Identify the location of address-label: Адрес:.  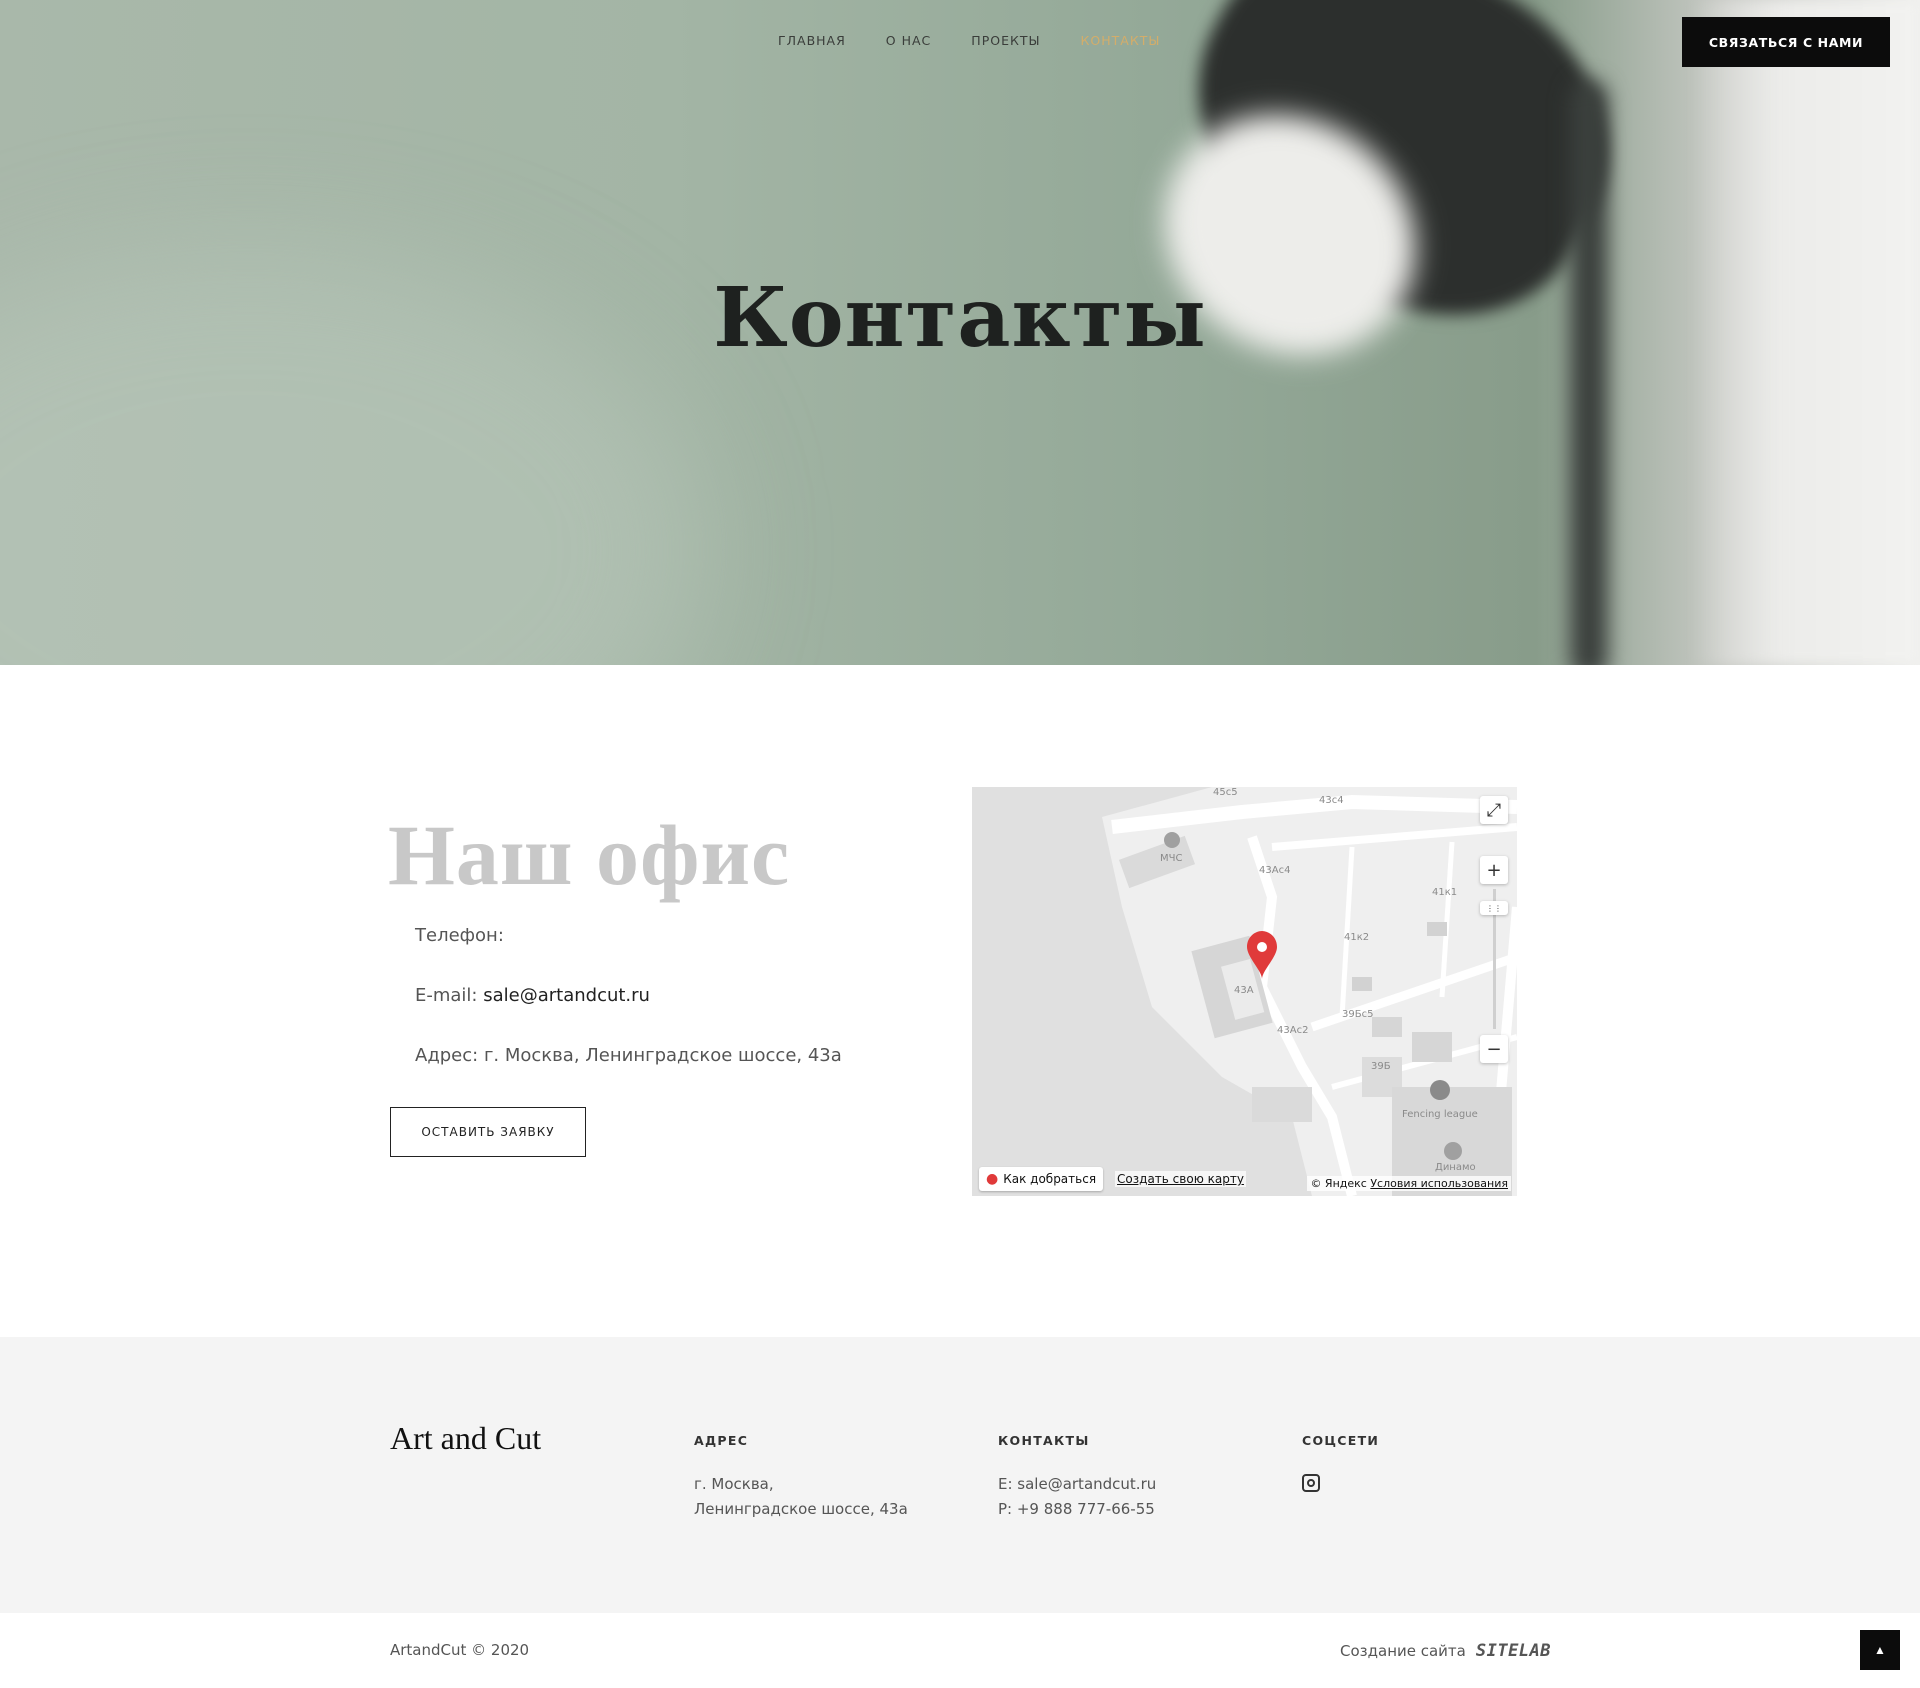
(447, 1055).